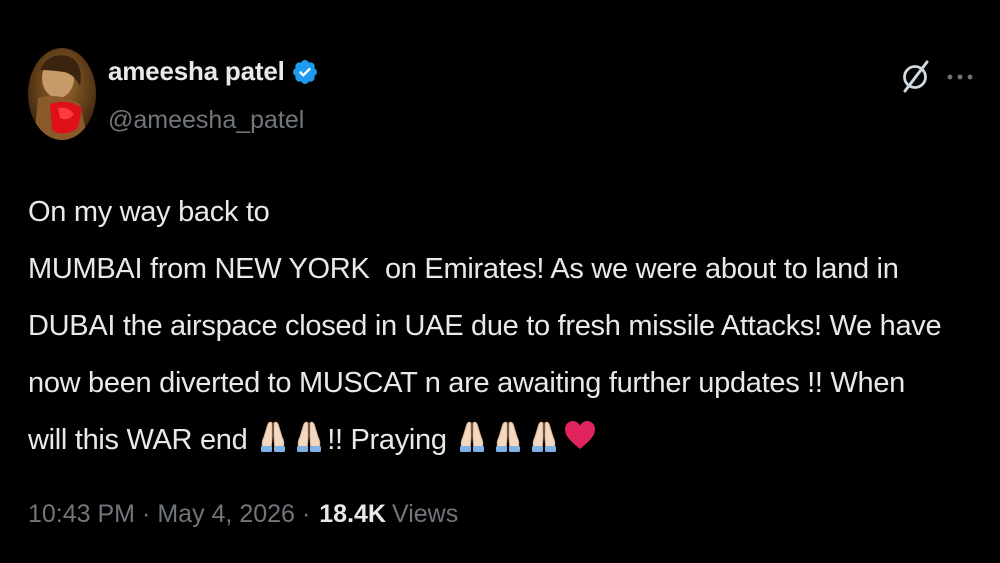 The image size is (1000, 563). What do you see at coordinates (305, 72) in the screenshot?
I see `verified-badge-icon` at bounding box center [305, 72].